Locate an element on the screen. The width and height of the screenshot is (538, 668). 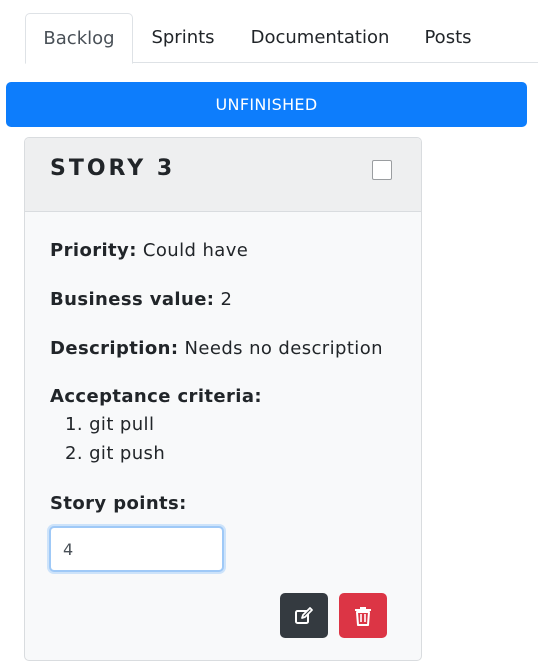
story-card-header: STORY 3 is located at coordinates (223, 175).